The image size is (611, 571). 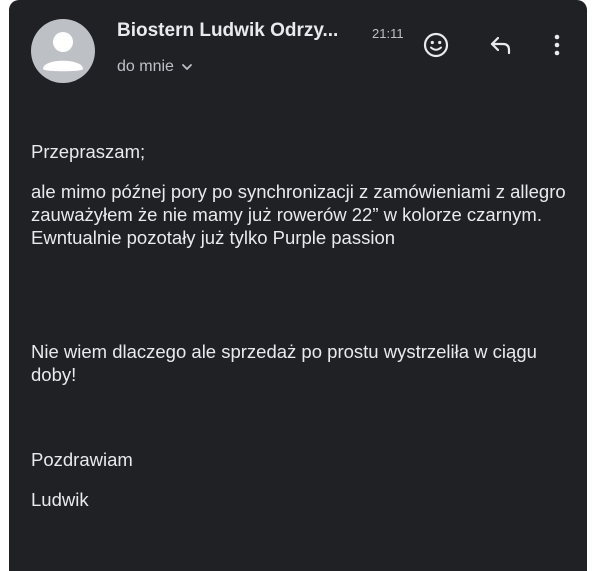 What do you see at coordinates (388, 33) in the screenshot?
I see `message-time: 21:11` at bounding box center [388, 33].